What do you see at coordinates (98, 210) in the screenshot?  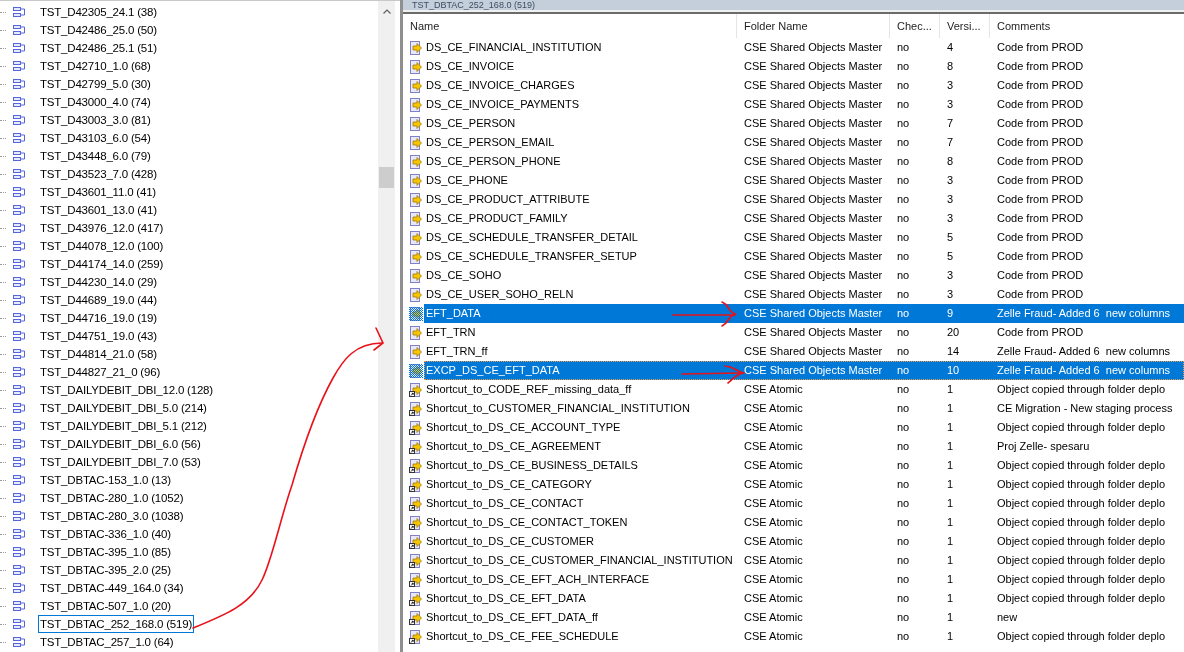 I see `tree-item: TST_D43601_13.0 (41)` at bounding box center [98, 210].